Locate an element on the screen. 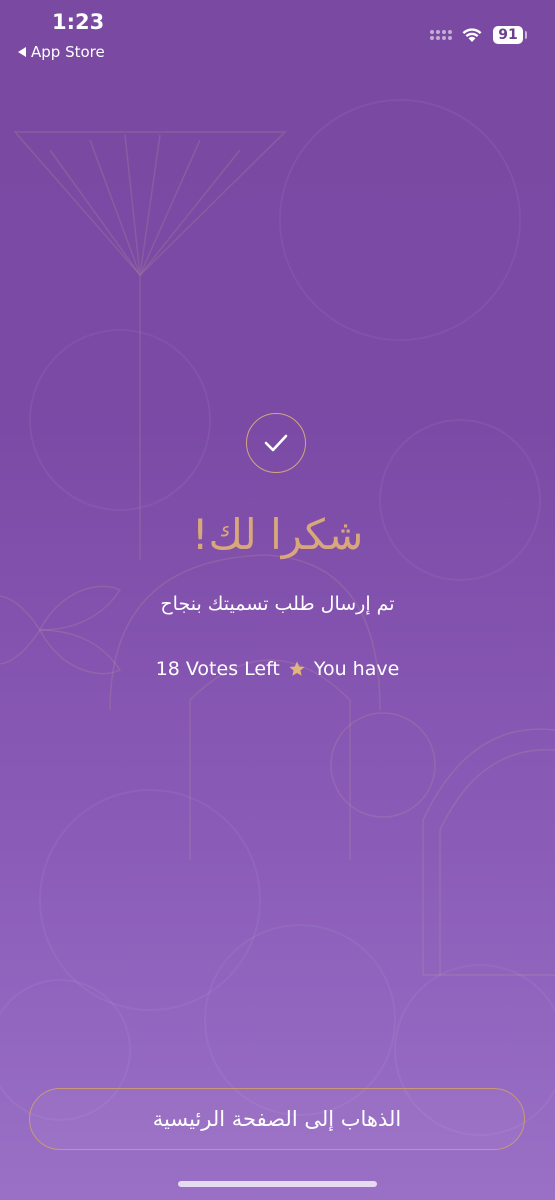 This screenshot has width=555, height=1200. home-indicator is located at coordinates (277, 1184).